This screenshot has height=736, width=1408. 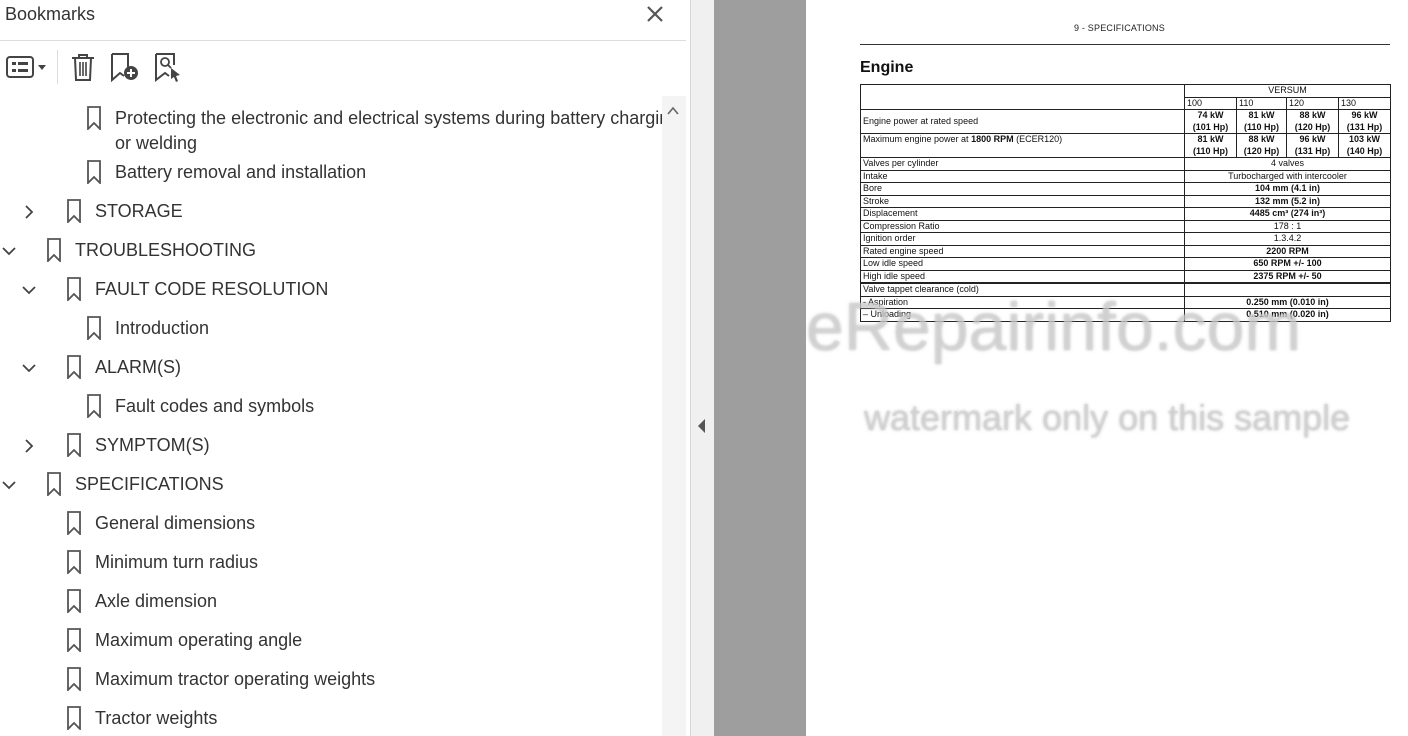 What do you see at coordinates (1022, 97) in the screenshot?
I see `table-corner-cell` at bounding box center [1022, 97].